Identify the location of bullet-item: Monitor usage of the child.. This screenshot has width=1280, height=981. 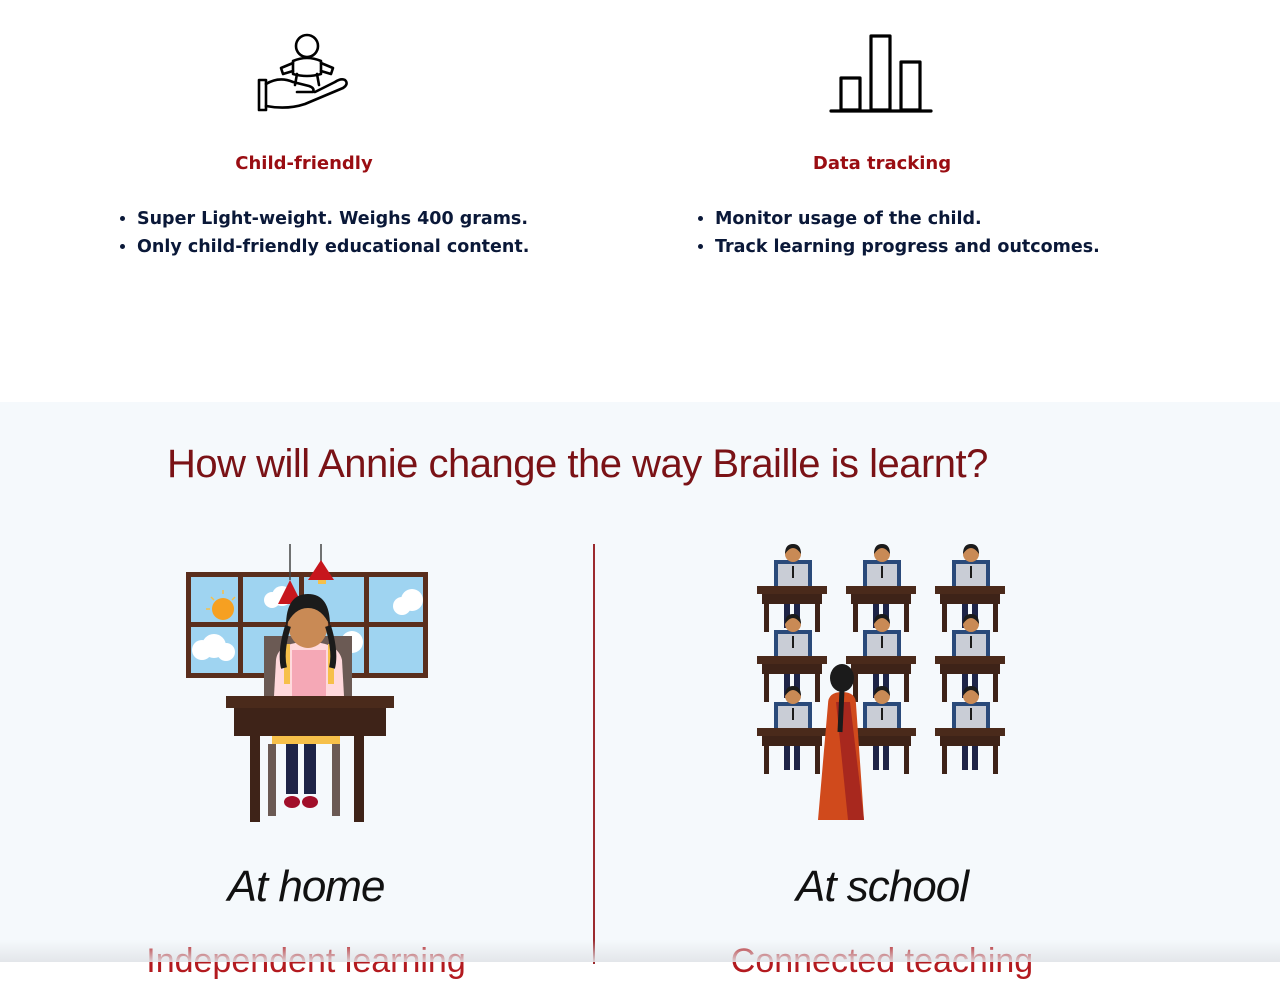
(907, 219).